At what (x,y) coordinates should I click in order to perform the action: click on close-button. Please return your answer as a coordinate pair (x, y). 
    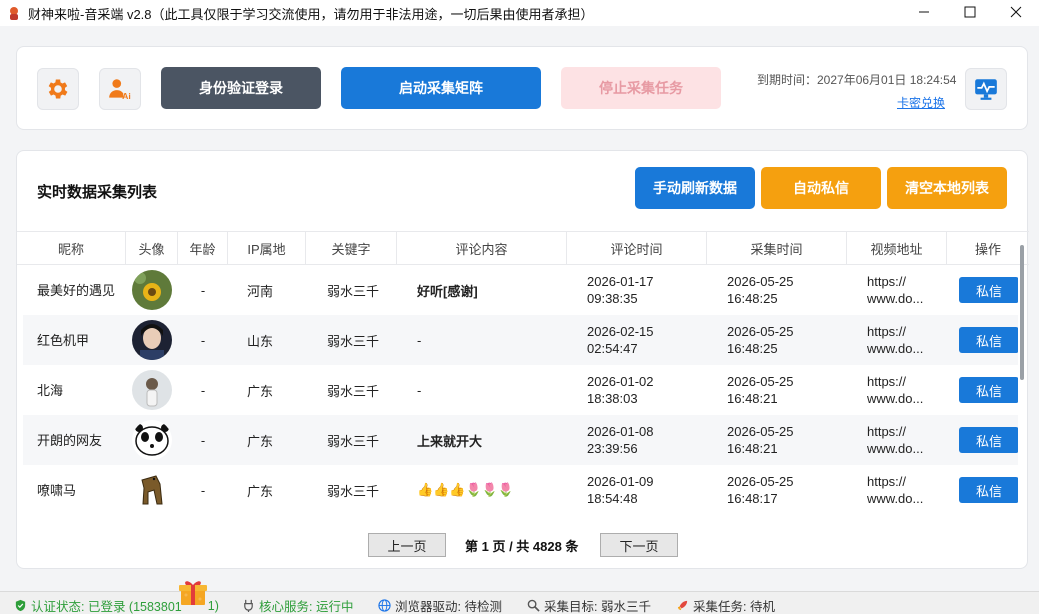
    Looking at the image, I should click on (1016, 12).